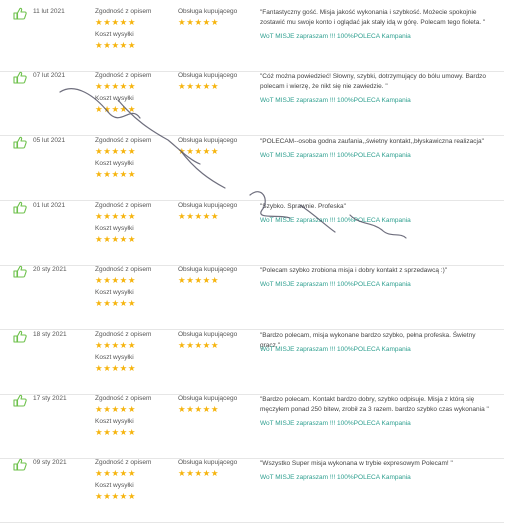 The width and height of the screenshot is (512, 523). I want to click on review-date: 20 sty 2021, so click(50, 269).